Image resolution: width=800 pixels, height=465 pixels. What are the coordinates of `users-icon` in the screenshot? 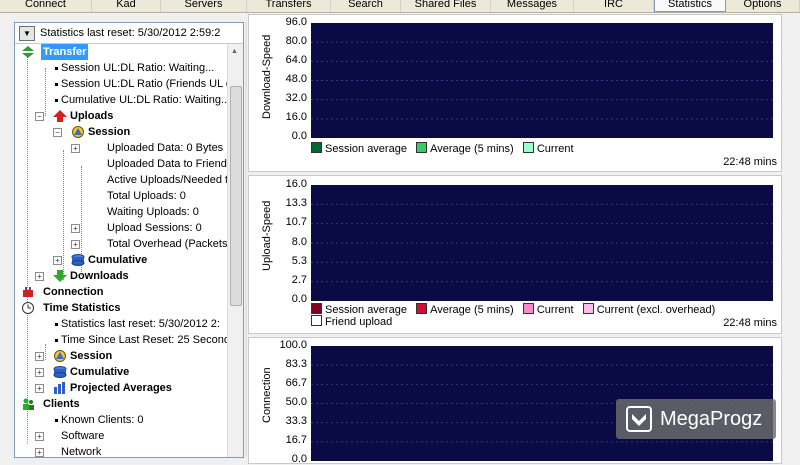 It's located at (28, 404).